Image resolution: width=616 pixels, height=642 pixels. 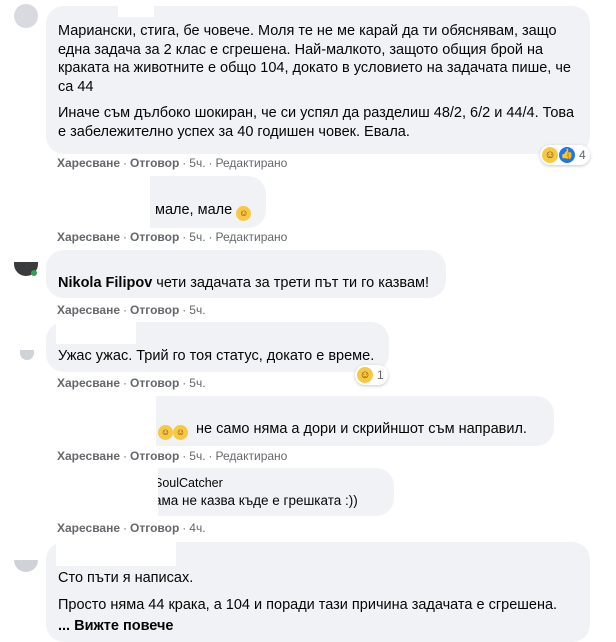 What do you see at coordinates (274, 483) in the screenshot?
I see `quoted-author: SoulCatcher` at bounding box center [274, 483].